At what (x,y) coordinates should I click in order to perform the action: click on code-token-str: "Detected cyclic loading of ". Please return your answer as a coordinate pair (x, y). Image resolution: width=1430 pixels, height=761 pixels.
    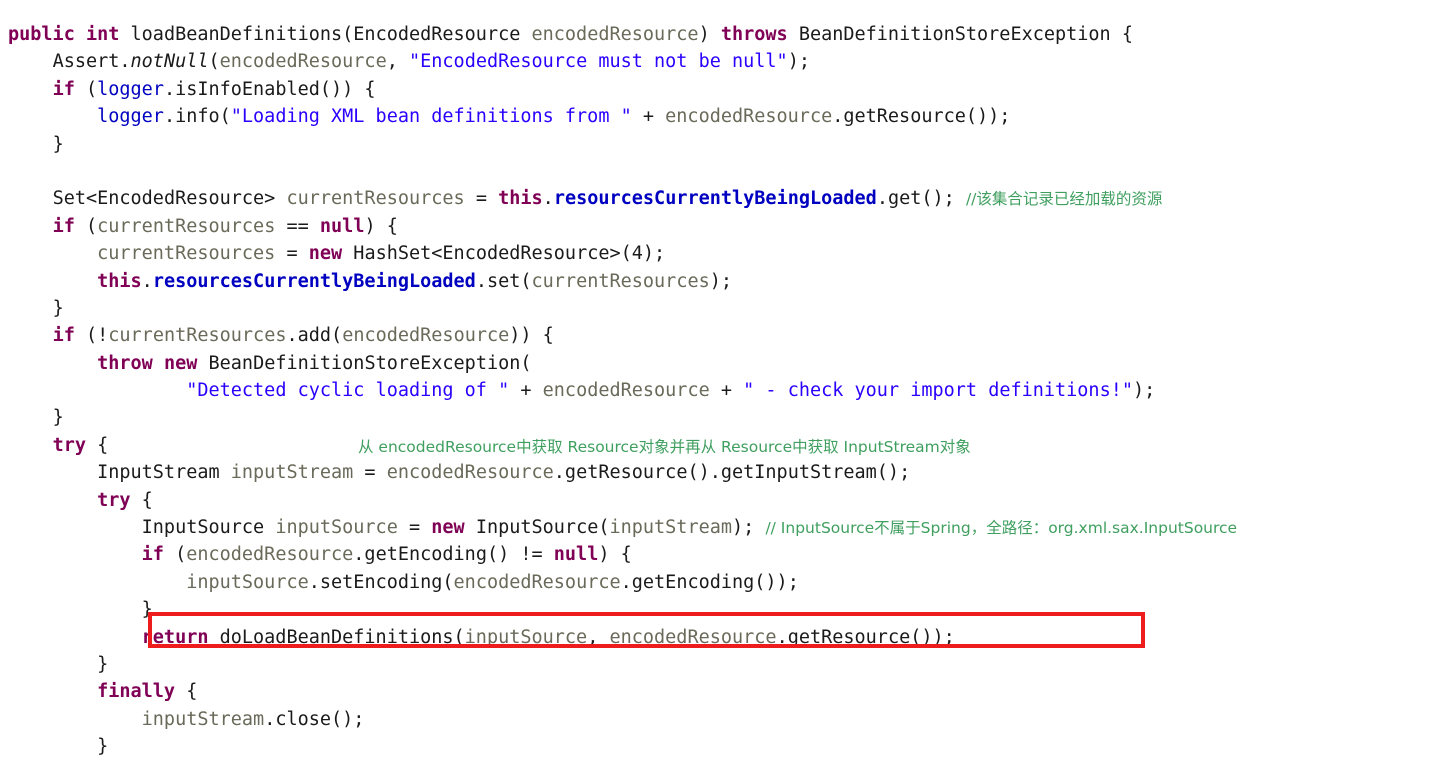
    Looking at the image, I should click on (348, 391).